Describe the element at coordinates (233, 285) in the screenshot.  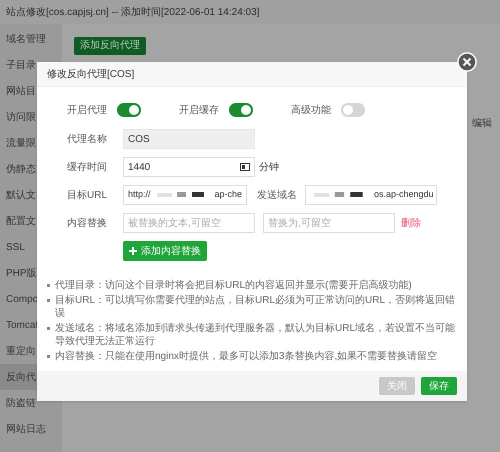
I see `note-text: 代理目录：访问这个目录时将会把目标URL的内容返回并显示(需要开启高级功能)` at that location.